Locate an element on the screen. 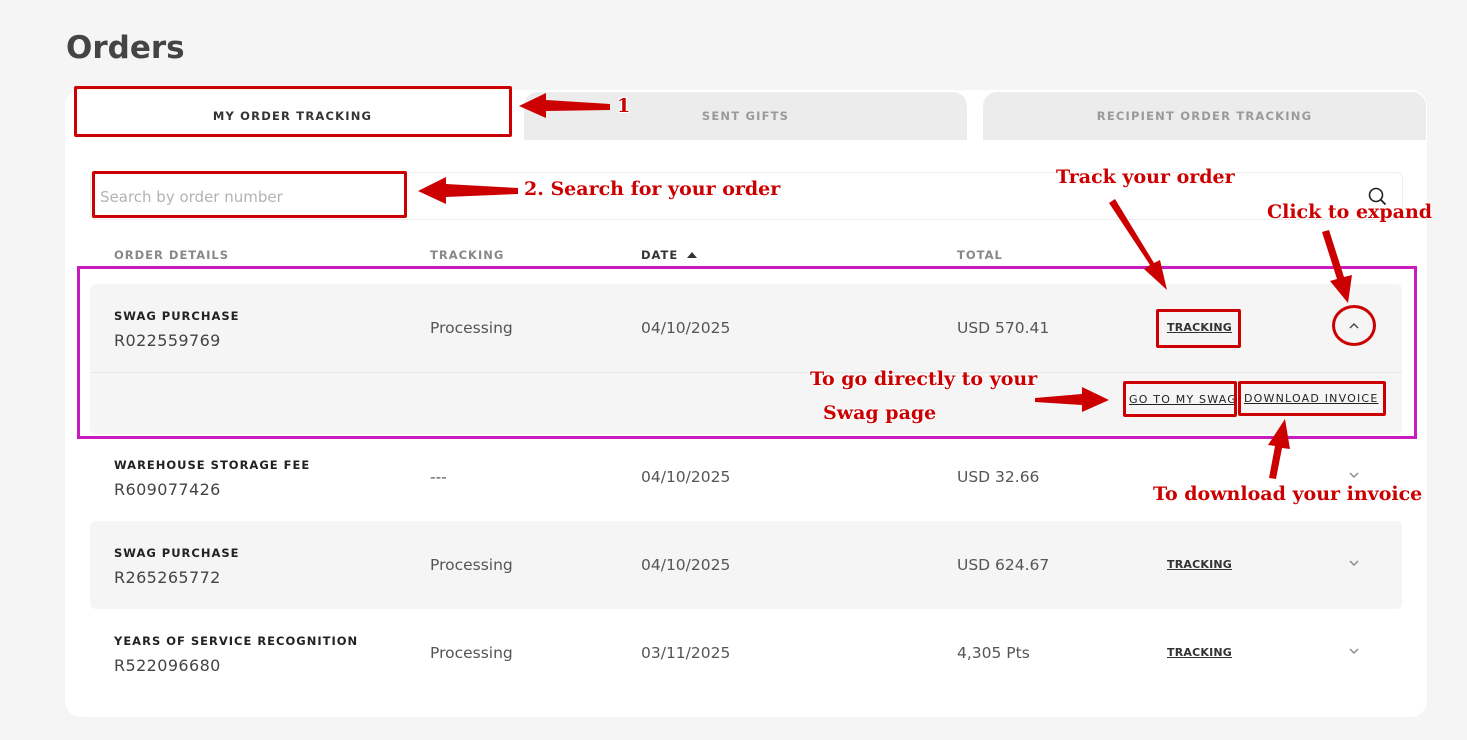  annotation-search: 2. Search for your order is located at coordinates (652, 189).